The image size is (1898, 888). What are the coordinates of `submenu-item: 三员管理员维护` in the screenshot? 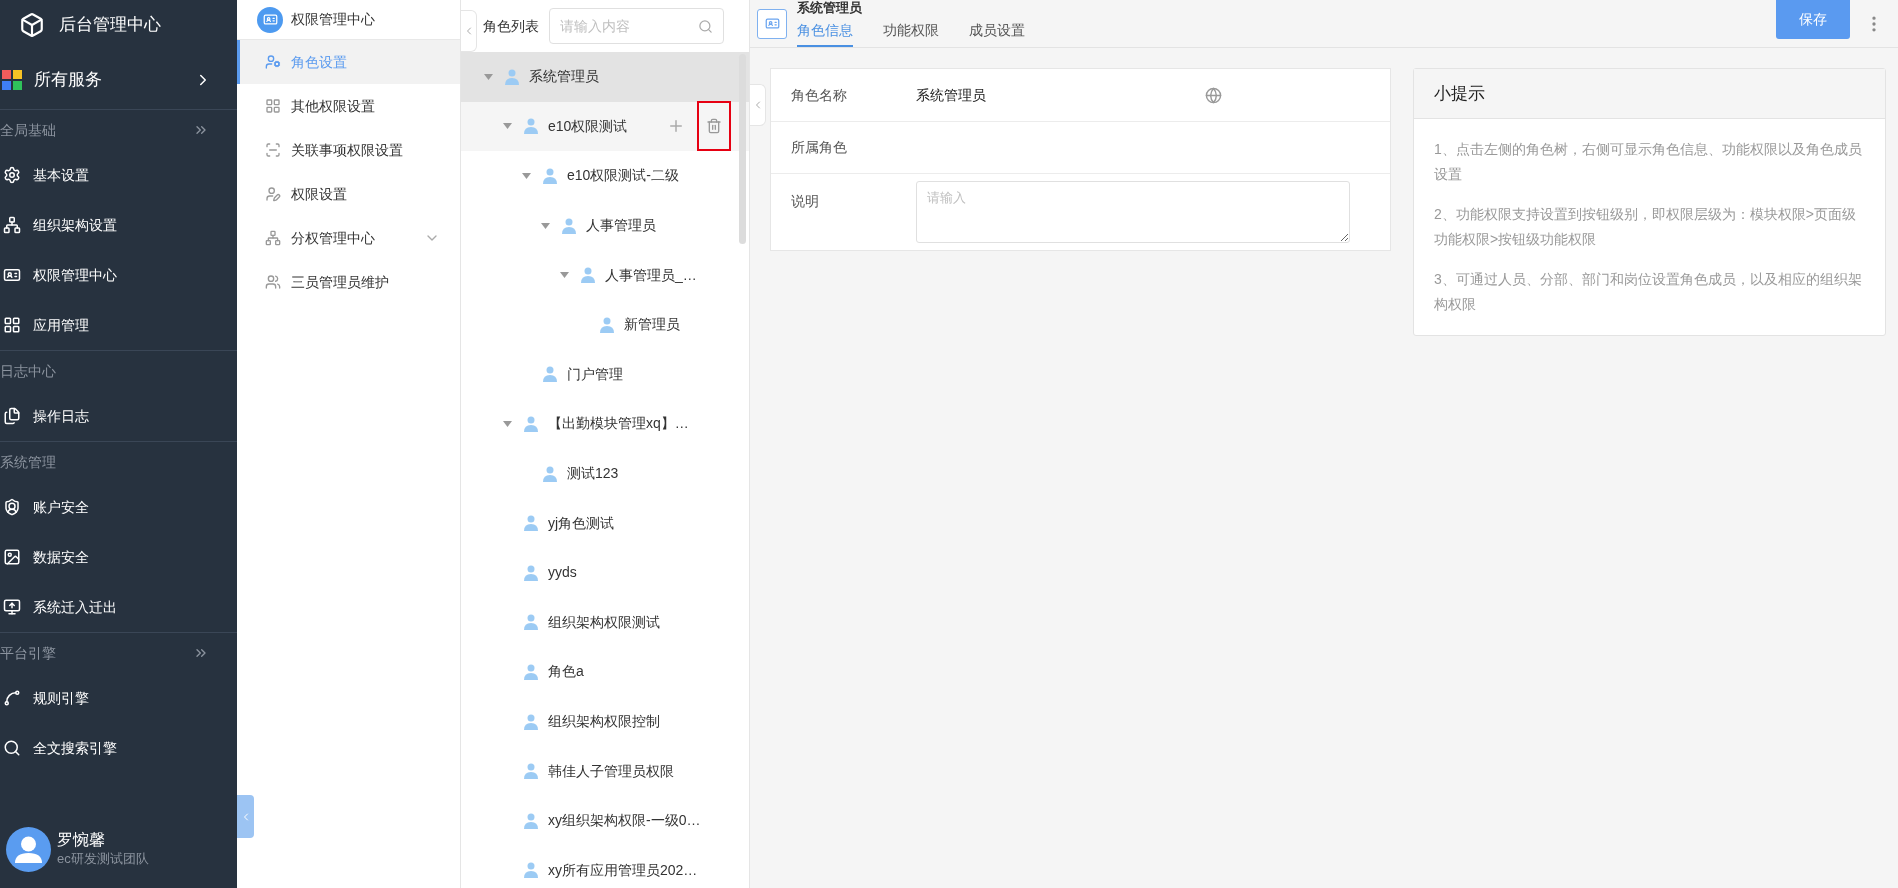 It's located at (348, 282).